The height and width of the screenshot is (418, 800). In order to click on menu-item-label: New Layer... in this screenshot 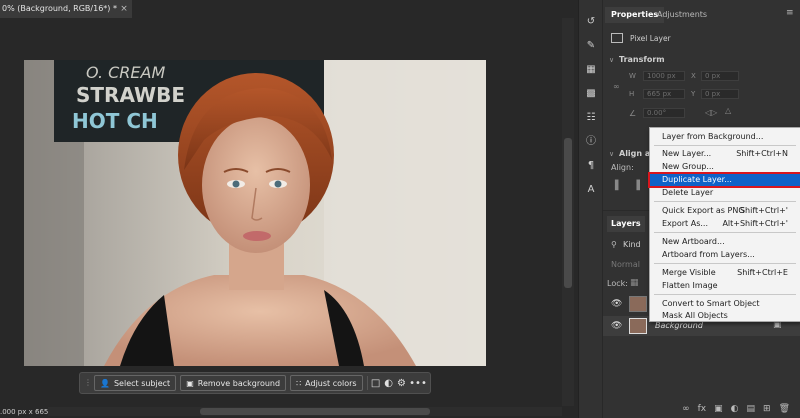, I will do `click(687, 153)`.